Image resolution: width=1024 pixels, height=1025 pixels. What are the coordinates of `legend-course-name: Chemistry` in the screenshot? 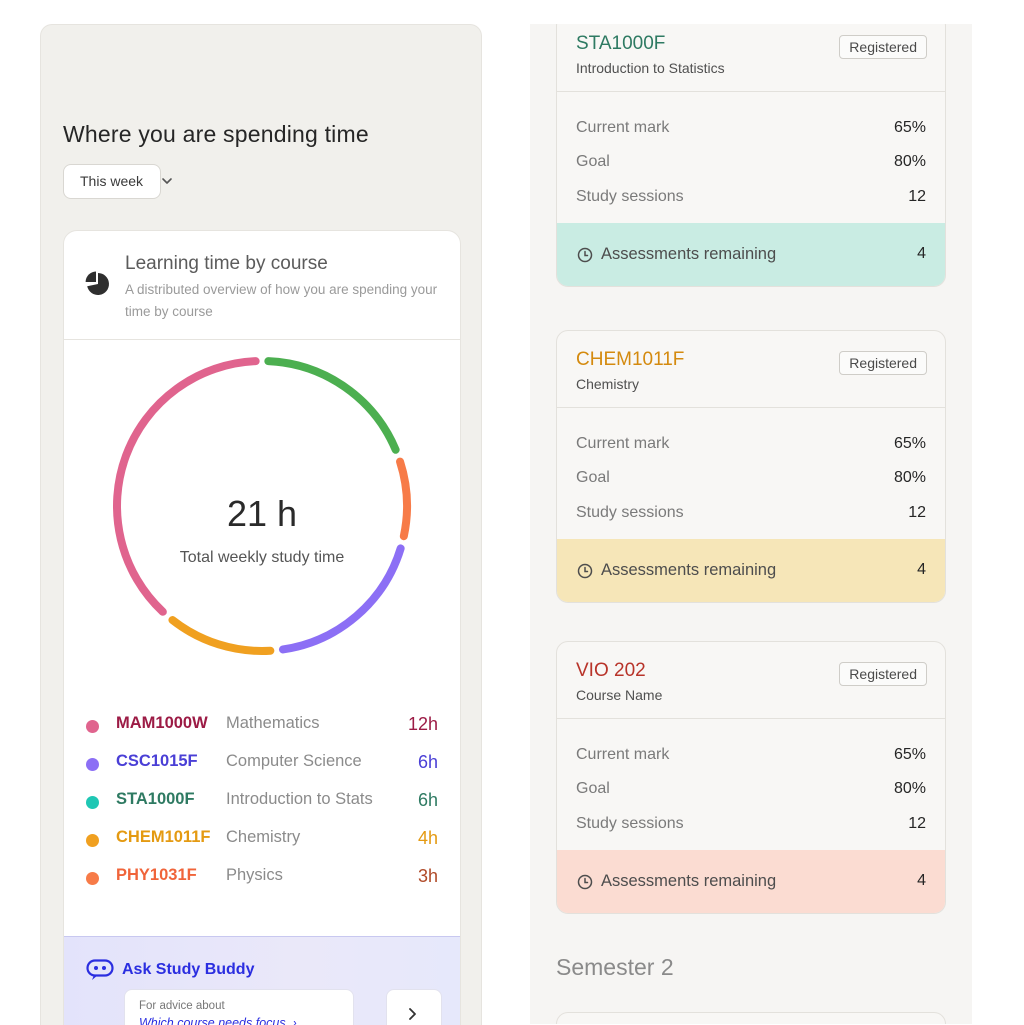 It's located at (263, 837).